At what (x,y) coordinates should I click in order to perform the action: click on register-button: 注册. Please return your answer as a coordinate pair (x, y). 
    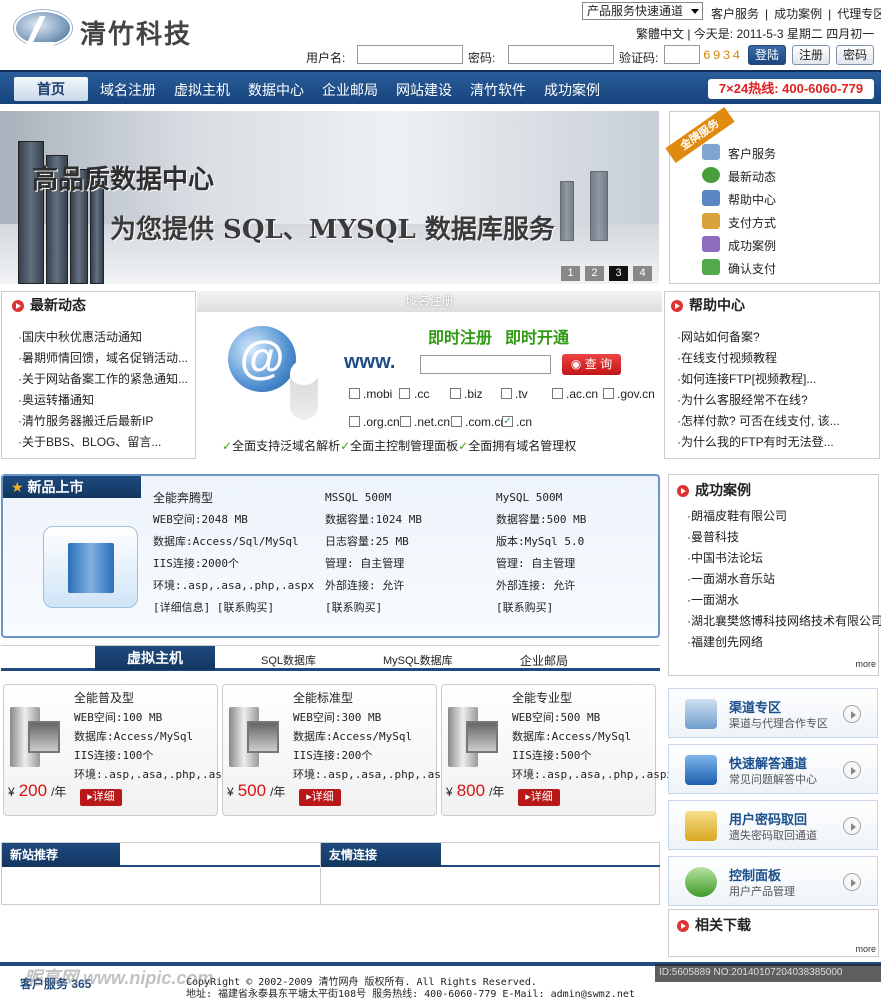
    Looking at the image, I should click on (811, 55).